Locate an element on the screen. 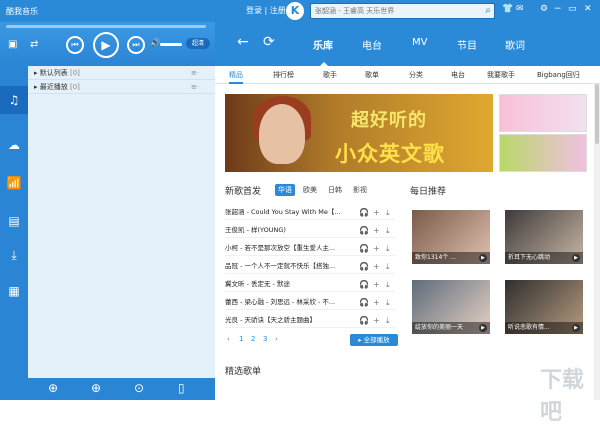 This screenshot has height=426, width=600. banner-carousel: 超好听的 小众英文歌 is located at coordinates (359, 133).